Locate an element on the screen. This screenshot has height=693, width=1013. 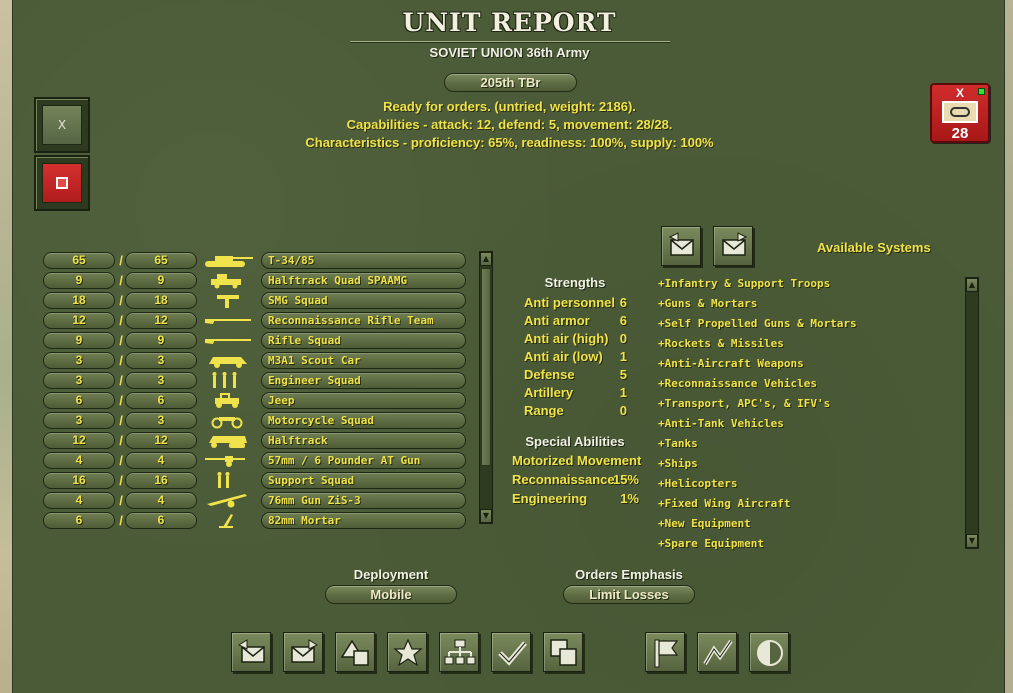
objective-button is located at coordinates (665, 652).